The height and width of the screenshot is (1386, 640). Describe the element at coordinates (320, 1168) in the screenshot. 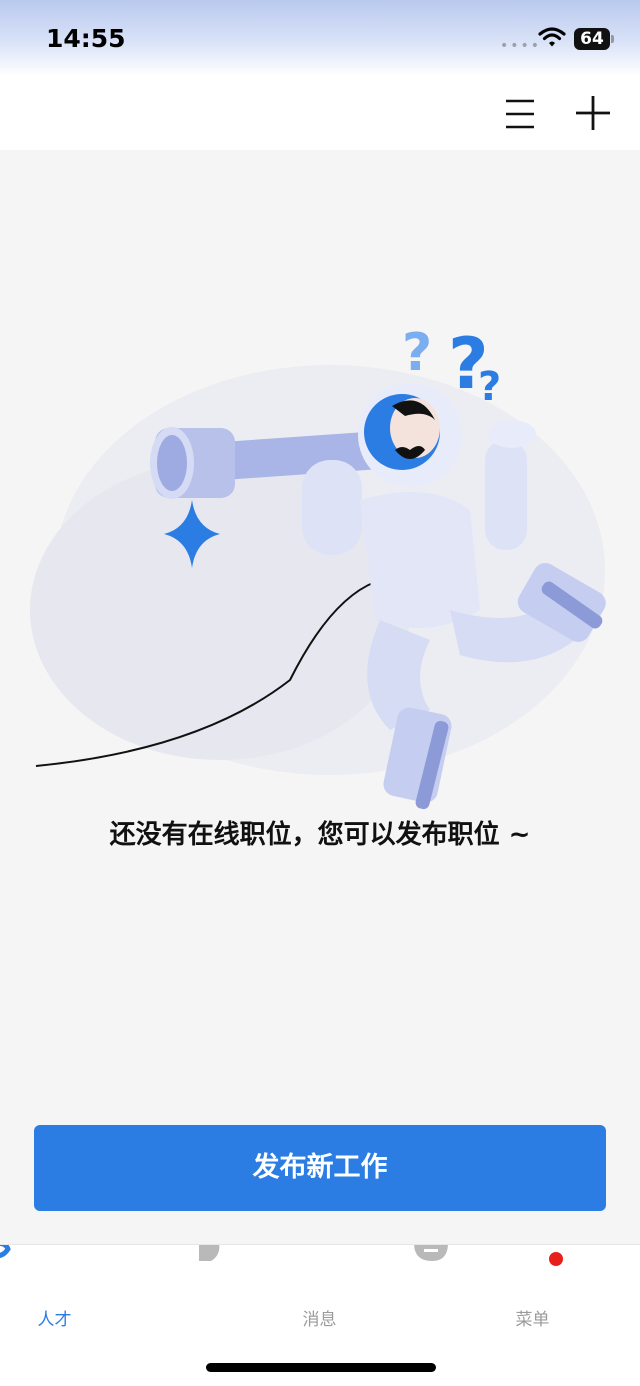

I see `publish-job-button: 发布新工作` at that location.